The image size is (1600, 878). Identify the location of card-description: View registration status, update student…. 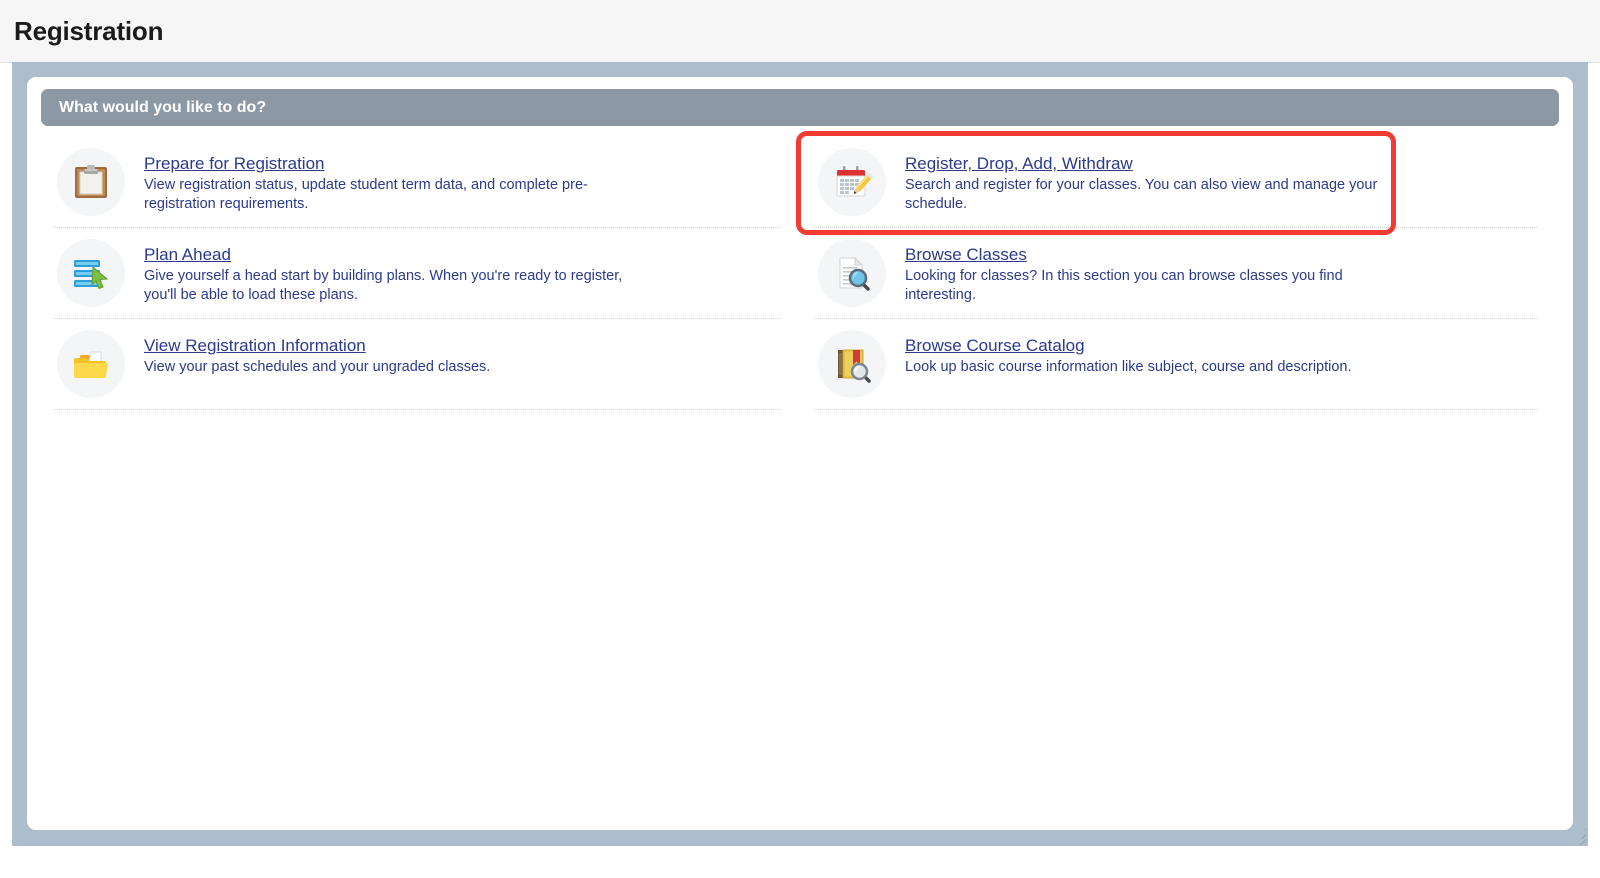
(366, 194).